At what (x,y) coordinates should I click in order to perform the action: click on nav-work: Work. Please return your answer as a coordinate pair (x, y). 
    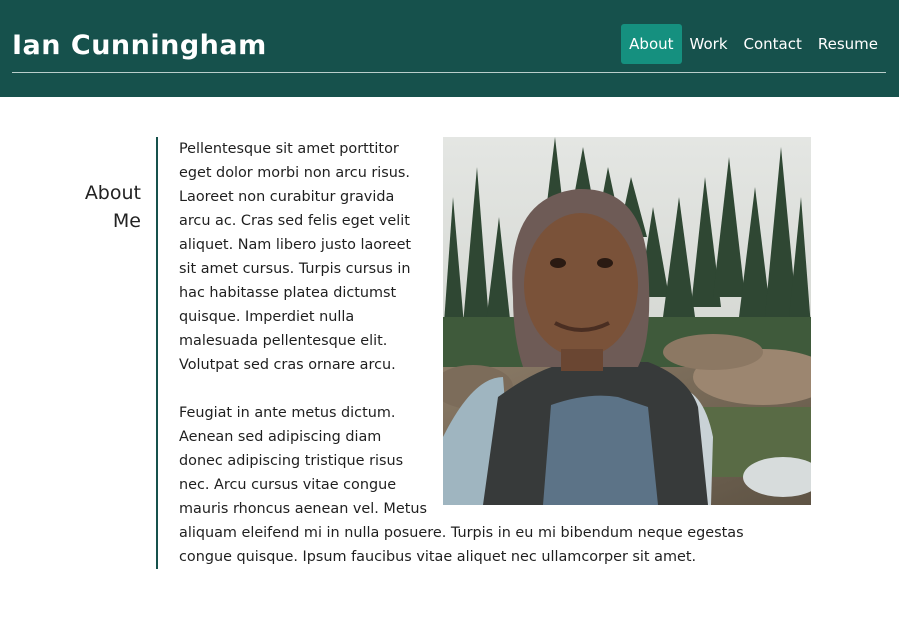
    Looking at the image, I should click on (709, 44).